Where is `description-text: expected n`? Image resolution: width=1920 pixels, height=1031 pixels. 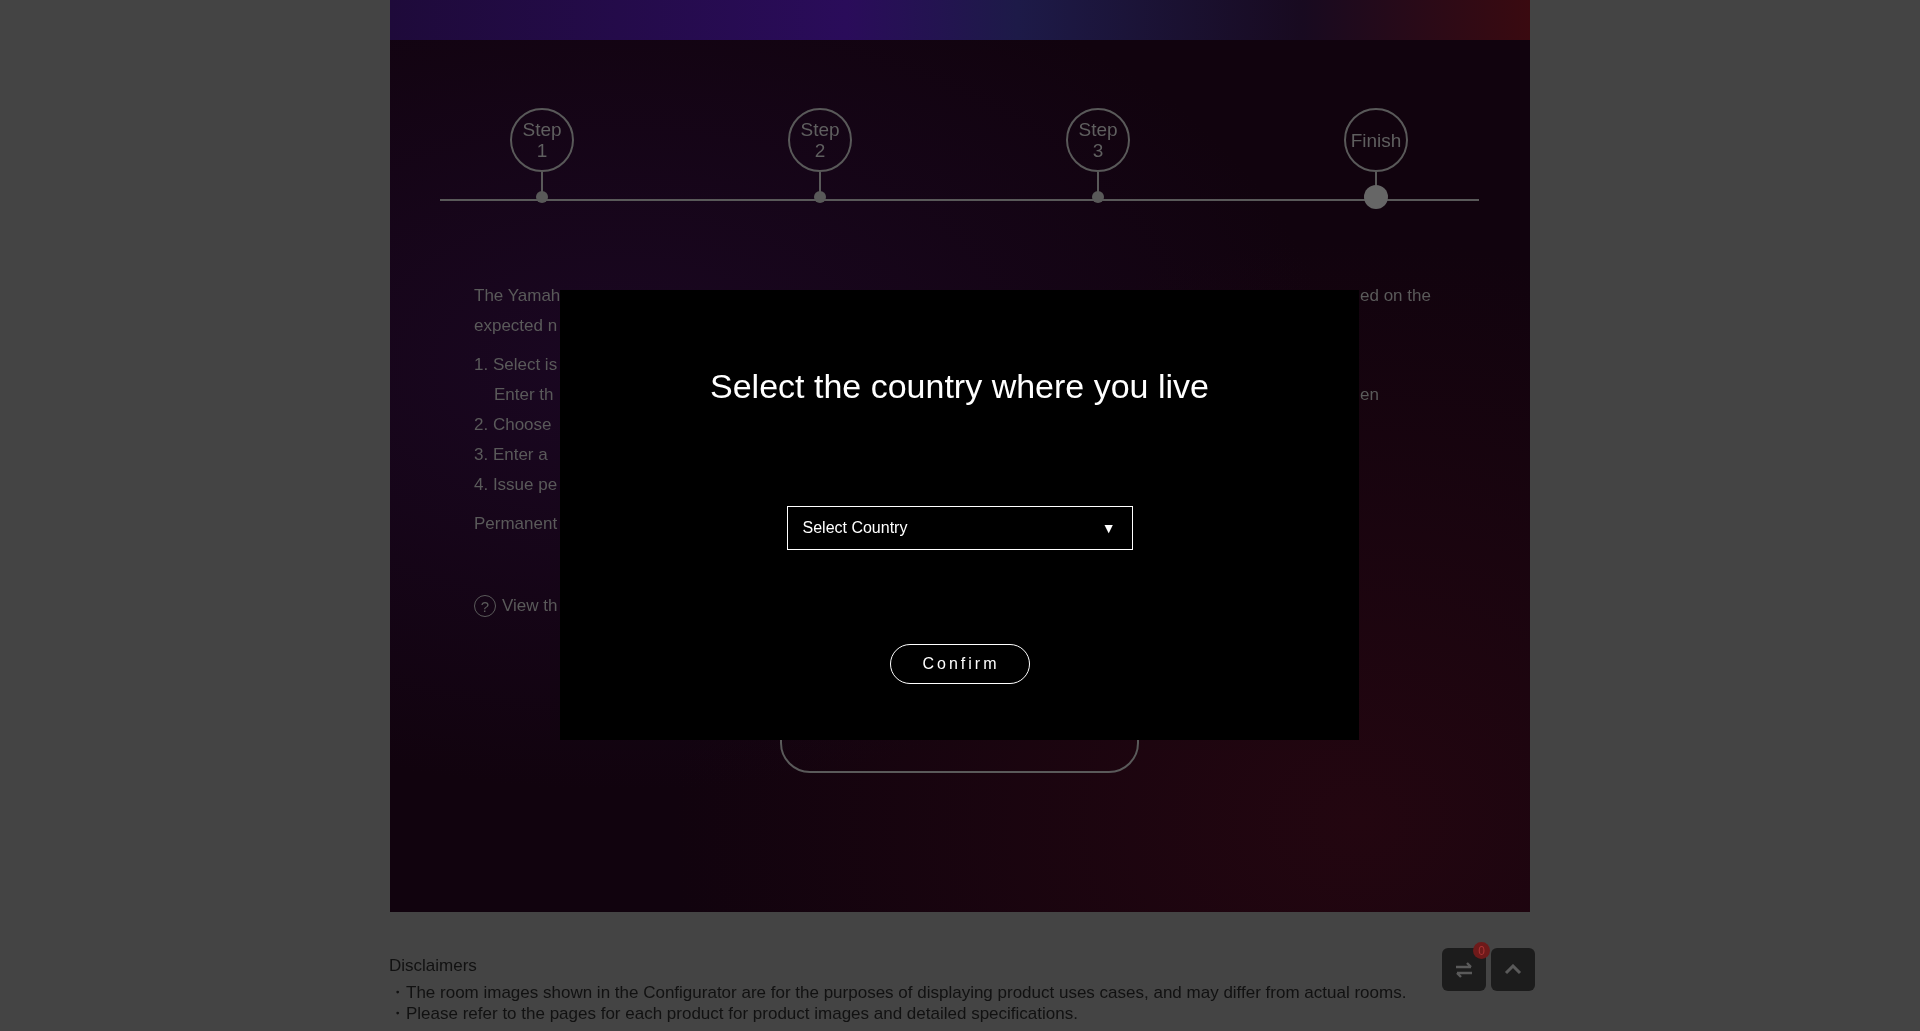
description-text: expected n is located at coordinates (516, 326).